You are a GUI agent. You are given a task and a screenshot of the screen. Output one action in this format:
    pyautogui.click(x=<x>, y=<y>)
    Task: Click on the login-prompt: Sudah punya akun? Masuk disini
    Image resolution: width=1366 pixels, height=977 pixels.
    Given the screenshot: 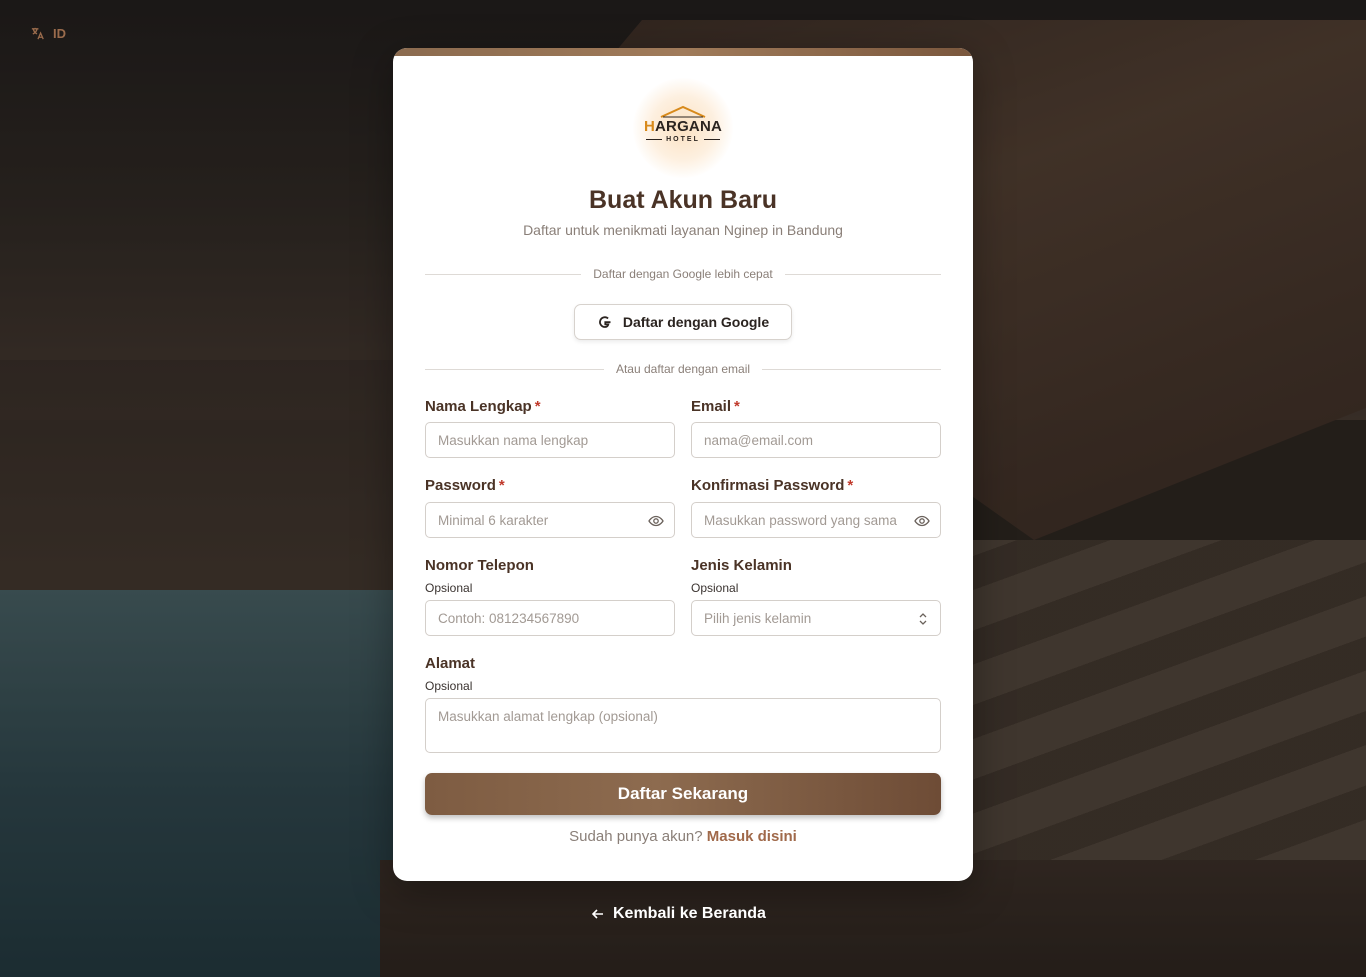 What is the action you would take?
    pyautogui.click(x=683, y=836)
    